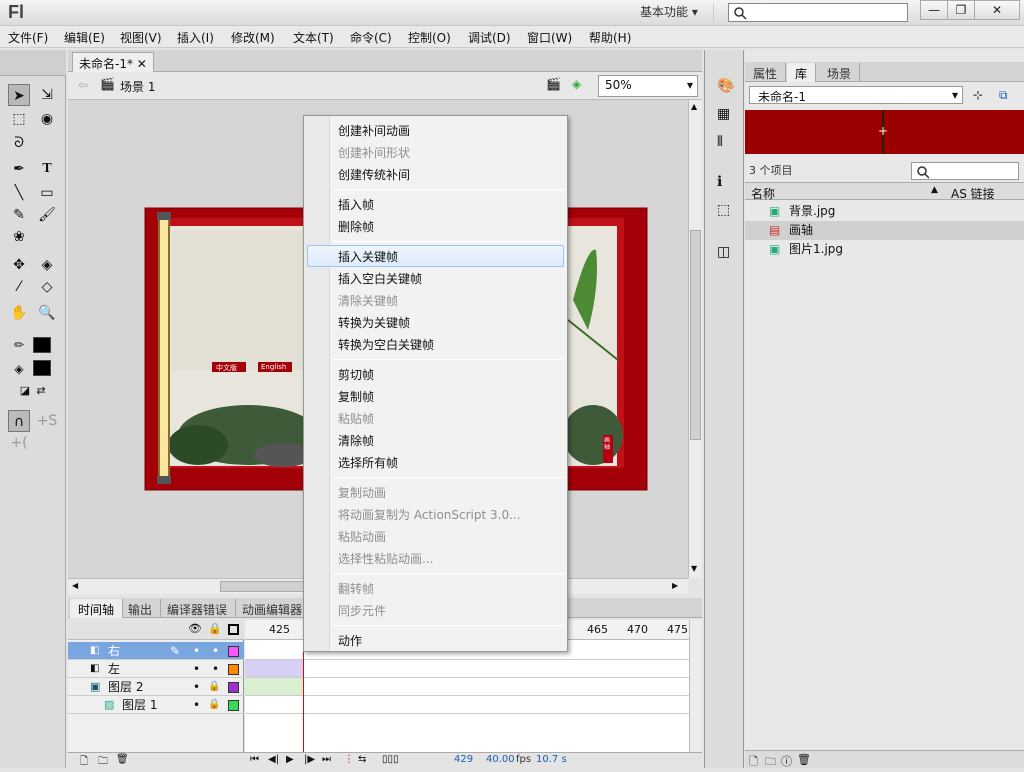  I want to click on workspace-switcher: 基本功能 ▾, so click(674, 13).